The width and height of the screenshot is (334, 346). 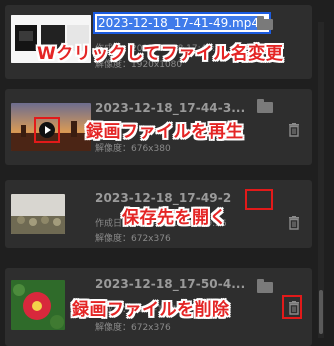 What do you see at coordinates (259, 199) in the screenshot?
I see `folder-highlight` at bounding box center [259, 199].